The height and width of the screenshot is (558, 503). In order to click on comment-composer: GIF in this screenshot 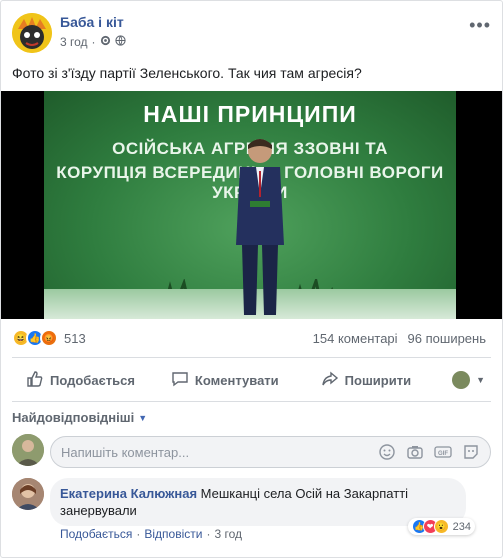, I will do `click(251, 451)`.